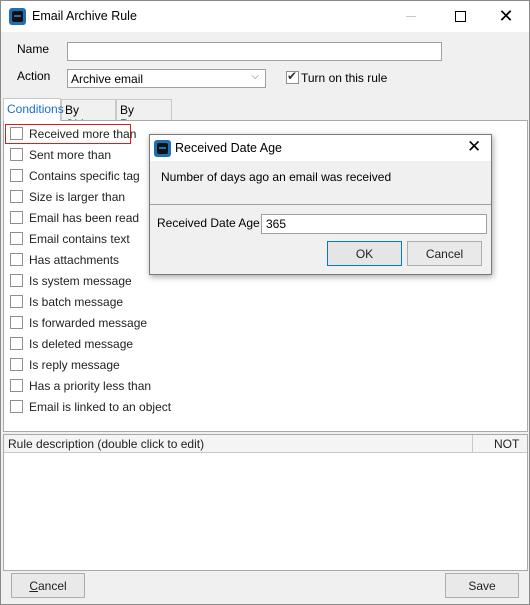  Describe the element at coordinates (34, 76) in the screenshot. I see `action-label: Action` at that location.